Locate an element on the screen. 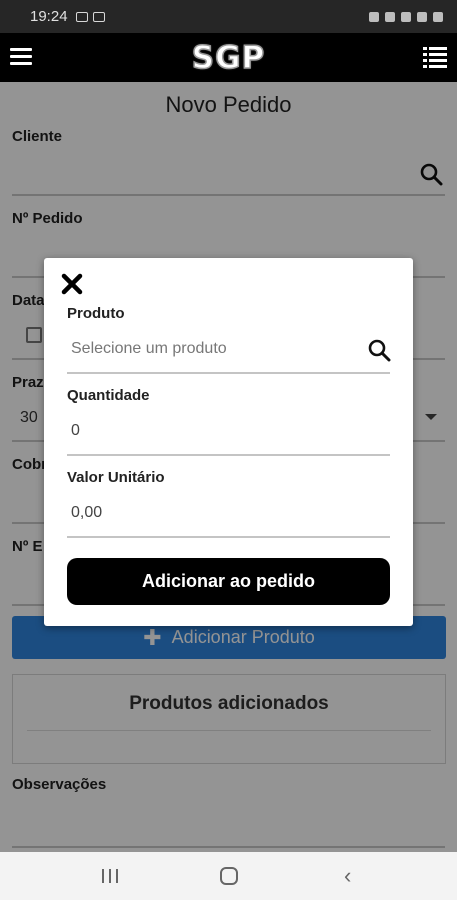  wifi-icon is located at coordinates (406, 16).